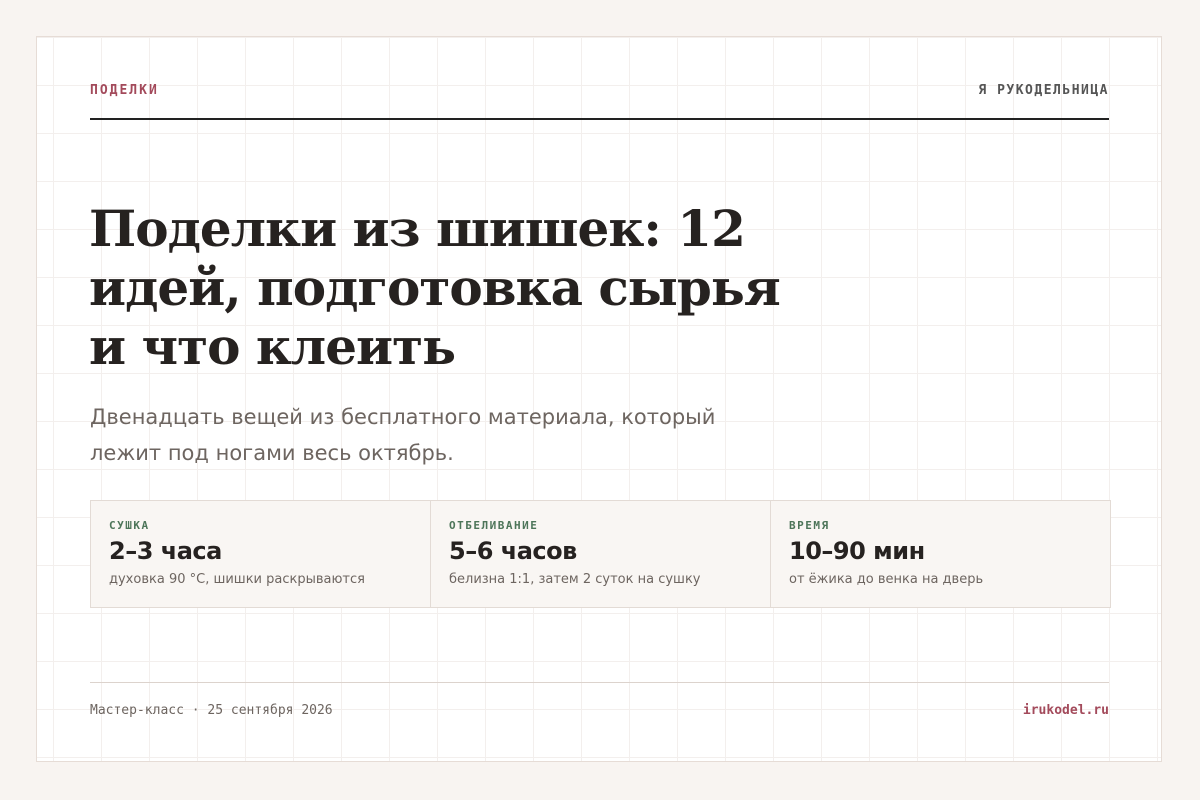 This screenshot has width=1200, height=800. What do you see at coordinates (1066, 710) in the screenshot?
I see `footer-domain-link: irukodel.ru` at bounding box center [1066, 710].